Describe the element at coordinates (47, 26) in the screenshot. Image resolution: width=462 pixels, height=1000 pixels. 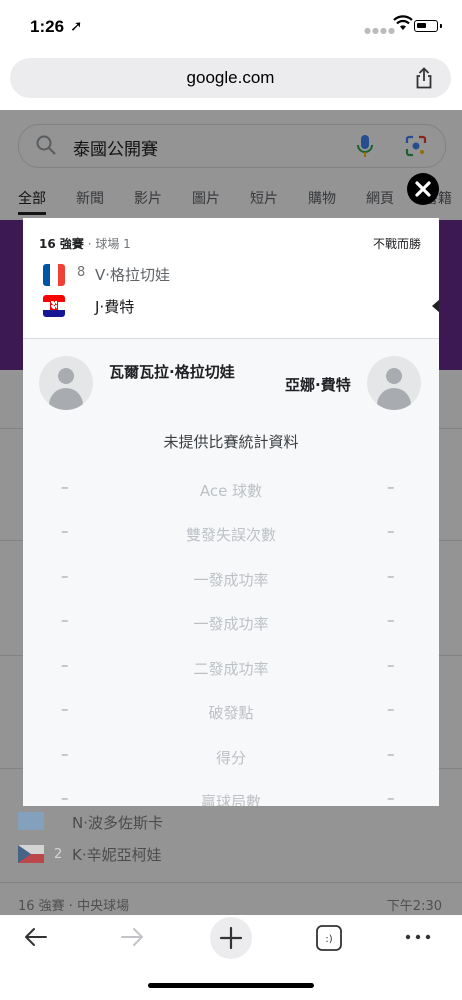
I see `status-time: 1:26` at that location.